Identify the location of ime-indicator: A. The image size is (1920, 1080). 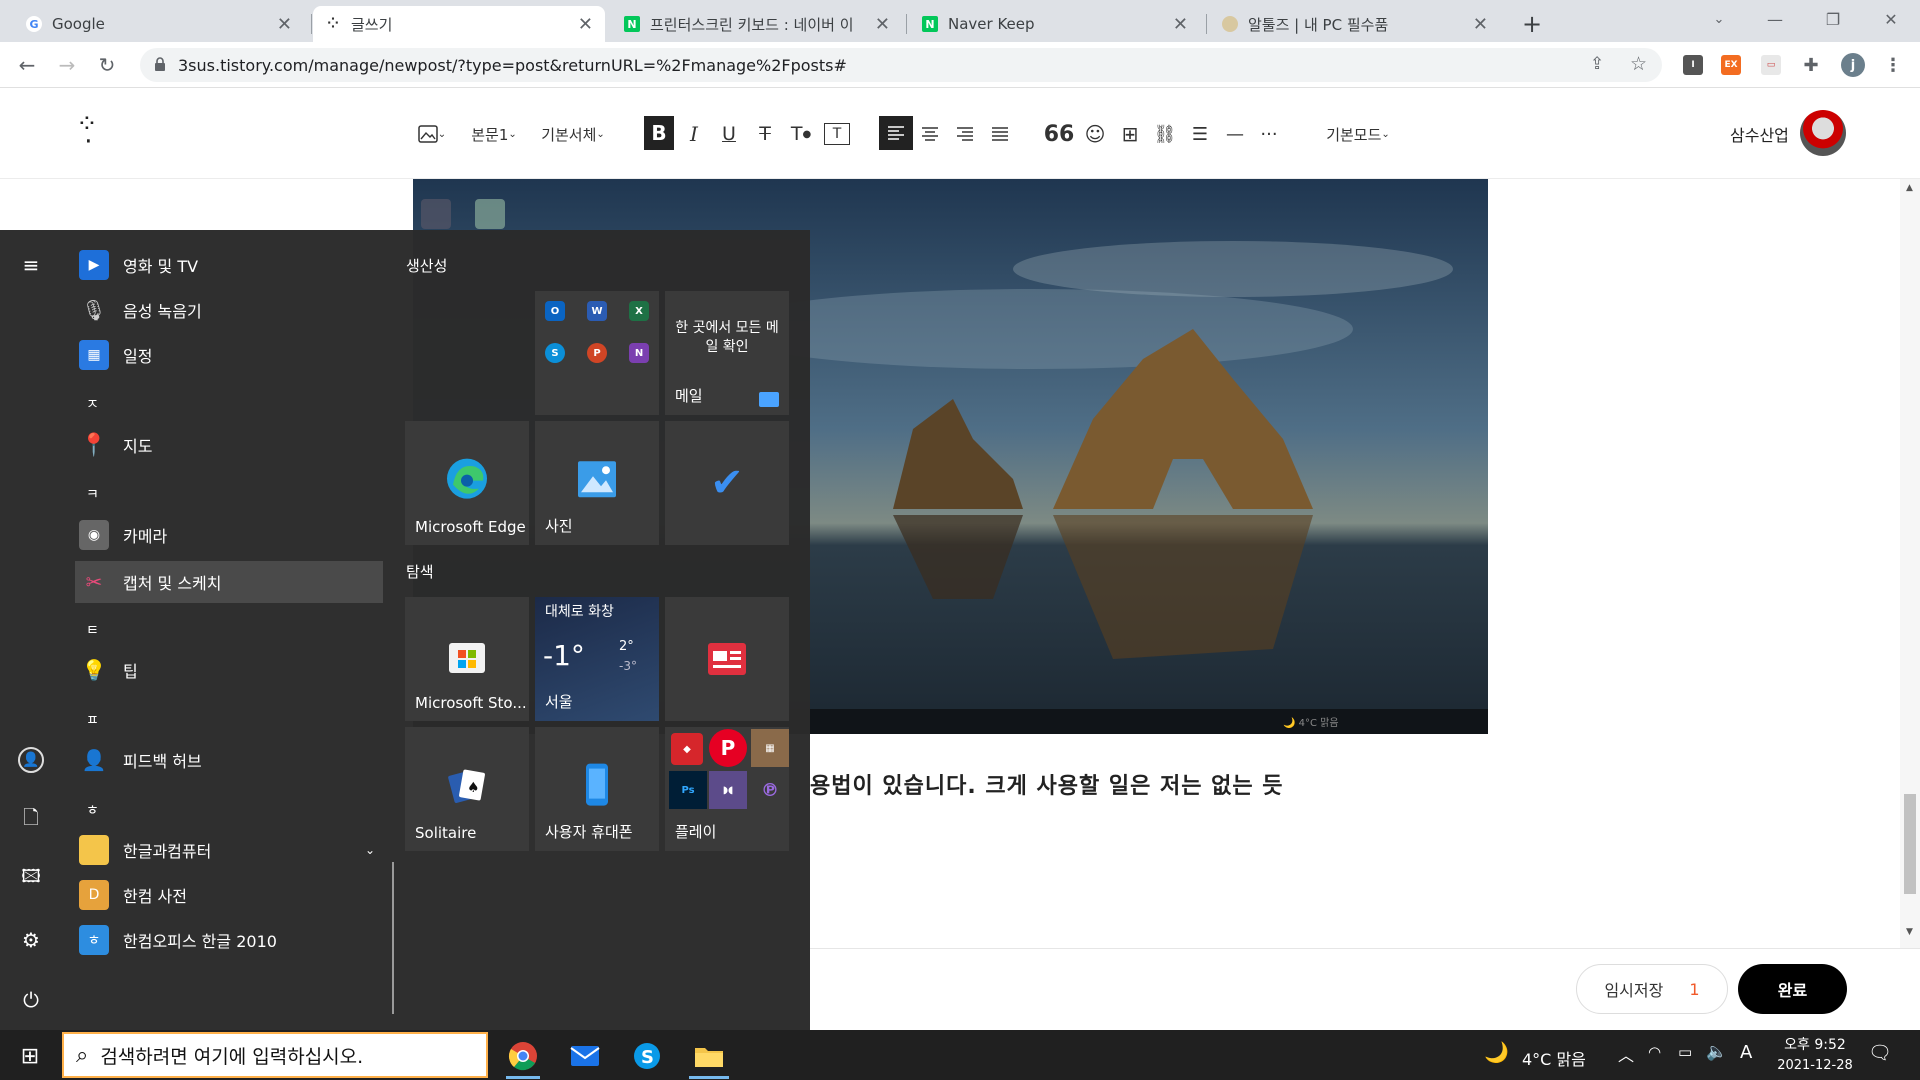
(1746, 1052).